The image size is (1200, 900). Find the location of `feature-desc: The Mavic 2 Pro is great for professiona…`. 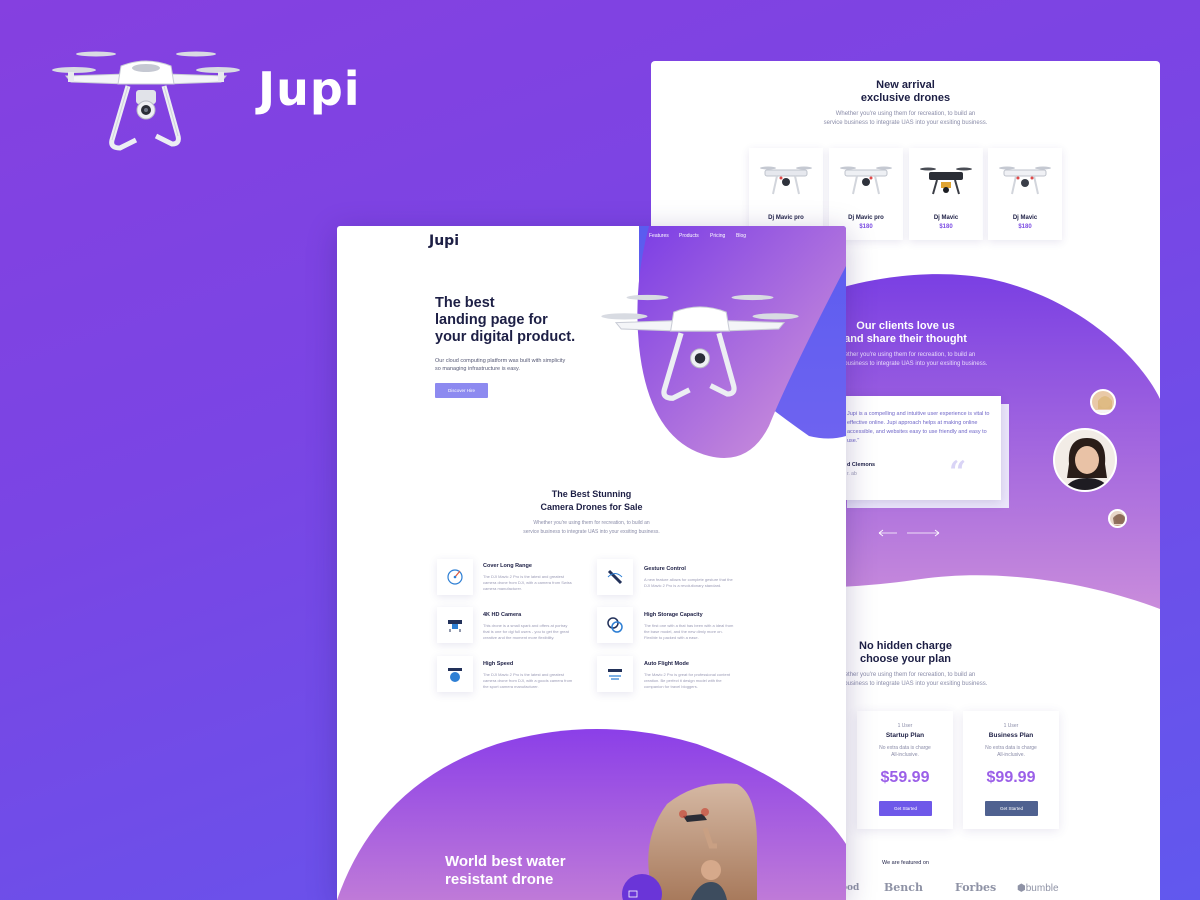

feature-desc: The Mavic 2 Pro is great for professiona… is located at coordinates (687, 680).